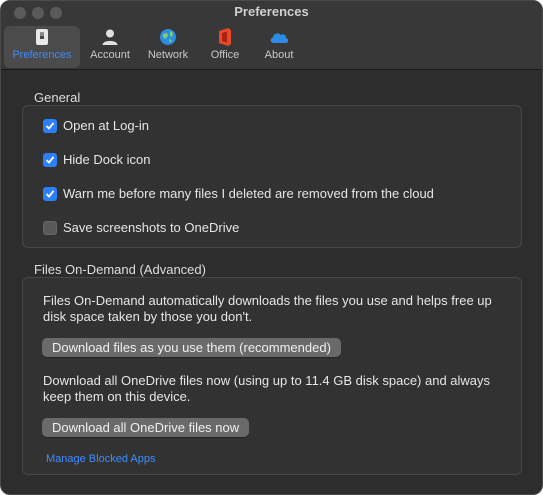  I want to click on tab-preferences: Preferences, so click(42, 47).